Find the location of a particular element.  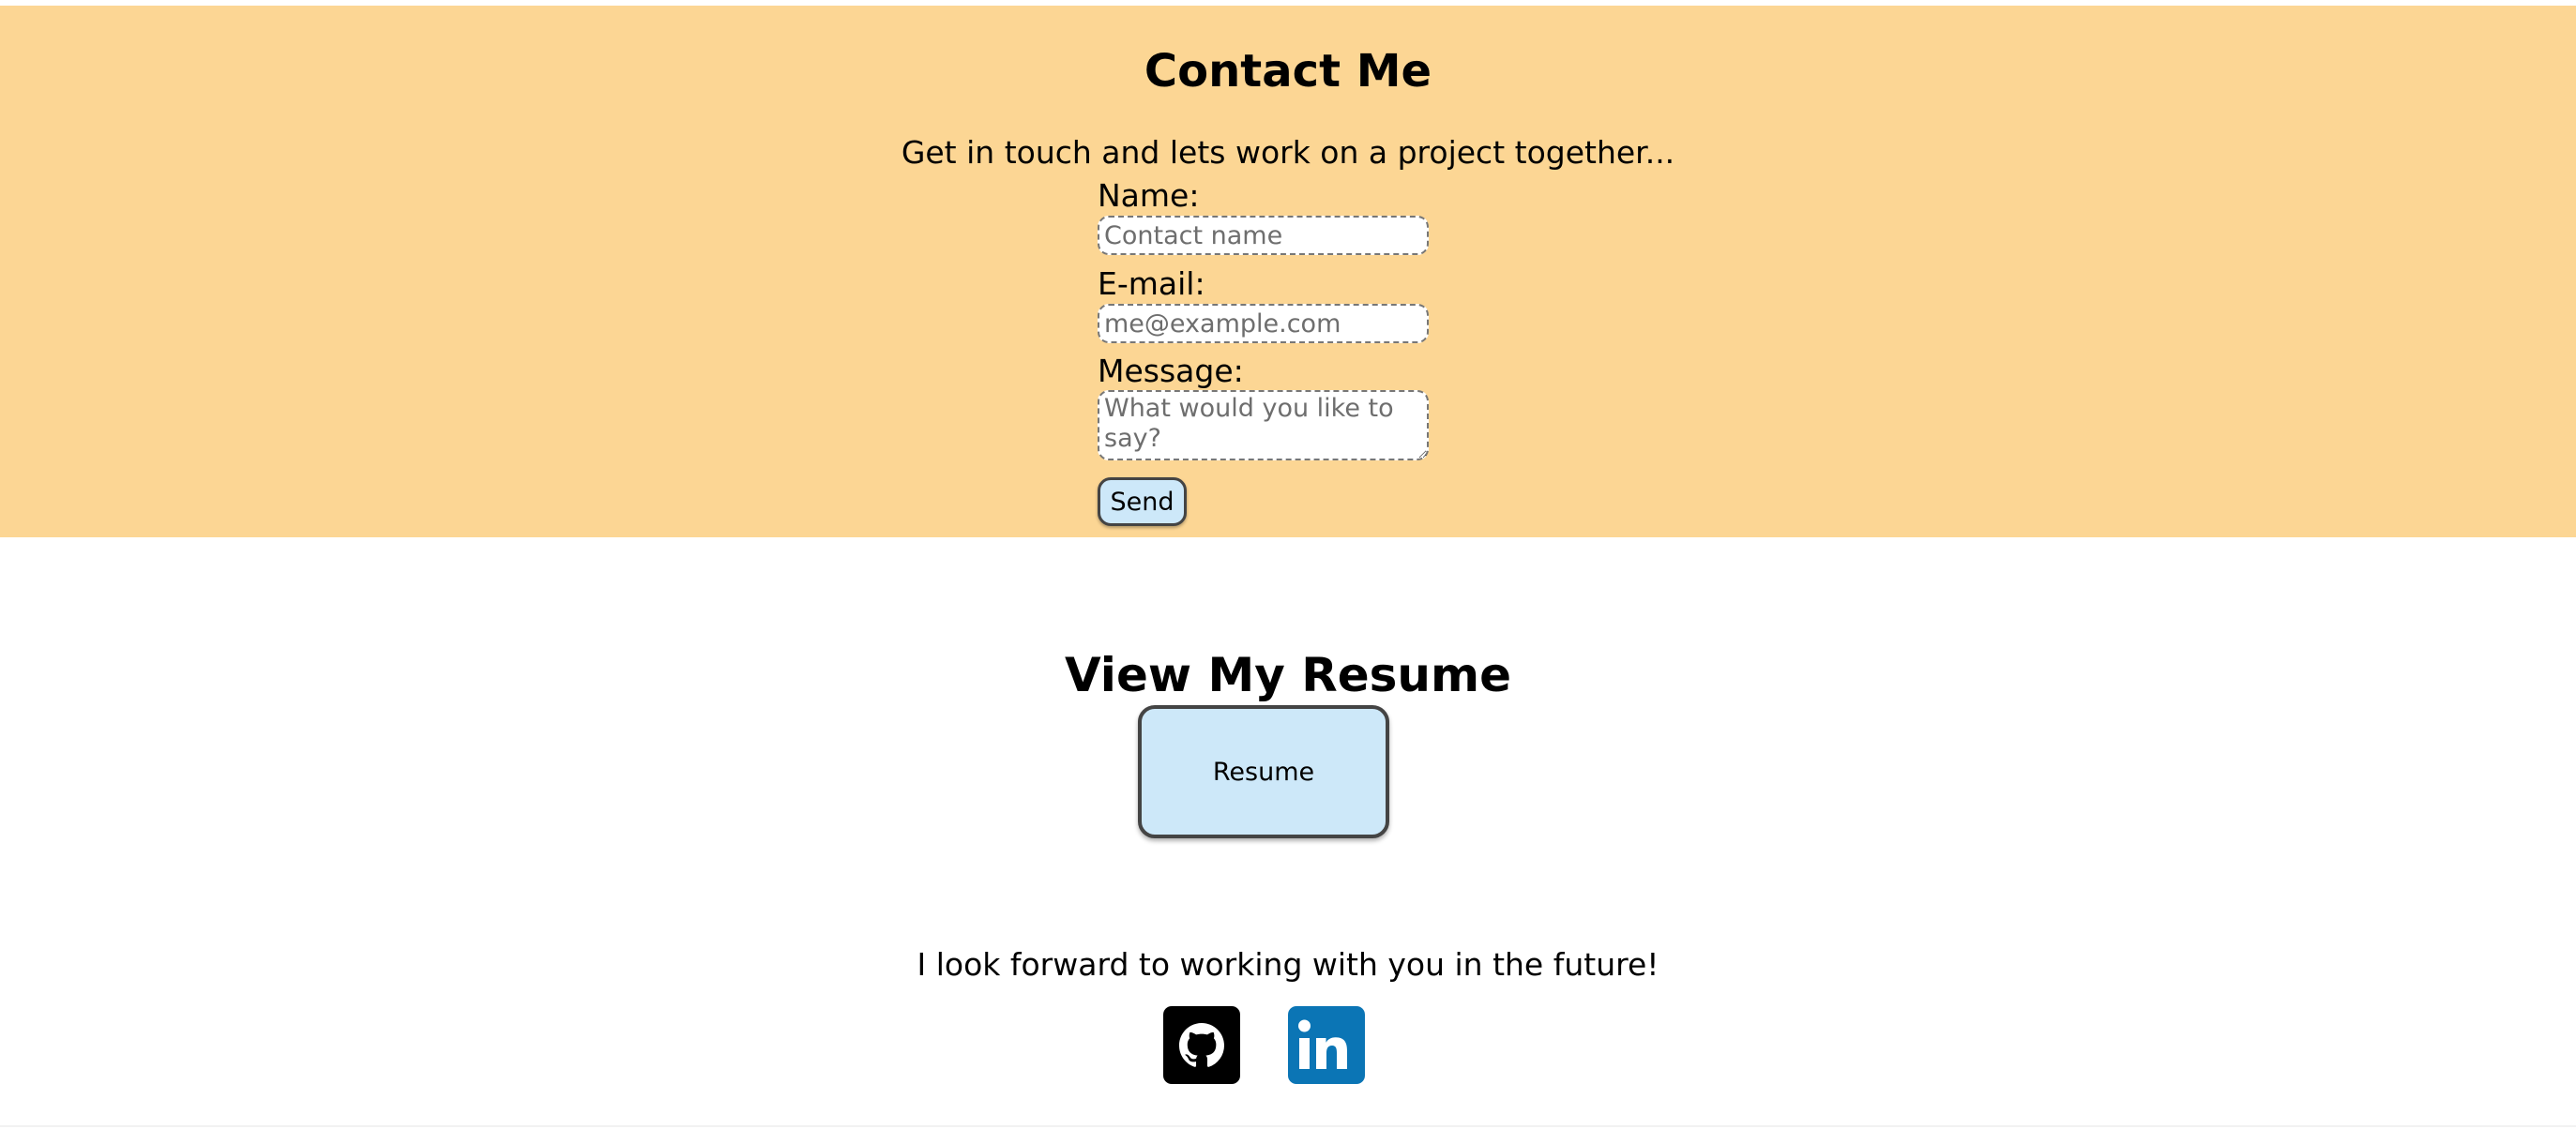

footer-divider is located at coordinates (1288, 1126).